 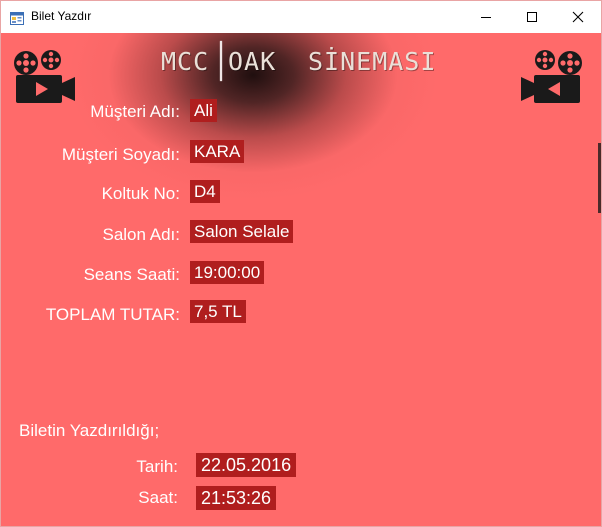 I want to click on close-icon, so click(x=578, y=17).